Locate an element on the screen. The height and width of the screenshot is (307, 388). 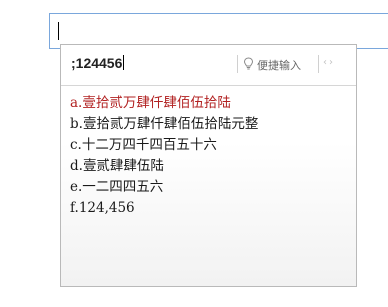
quick-input-label: 便捷输入 is located at coordinates (279, 65).